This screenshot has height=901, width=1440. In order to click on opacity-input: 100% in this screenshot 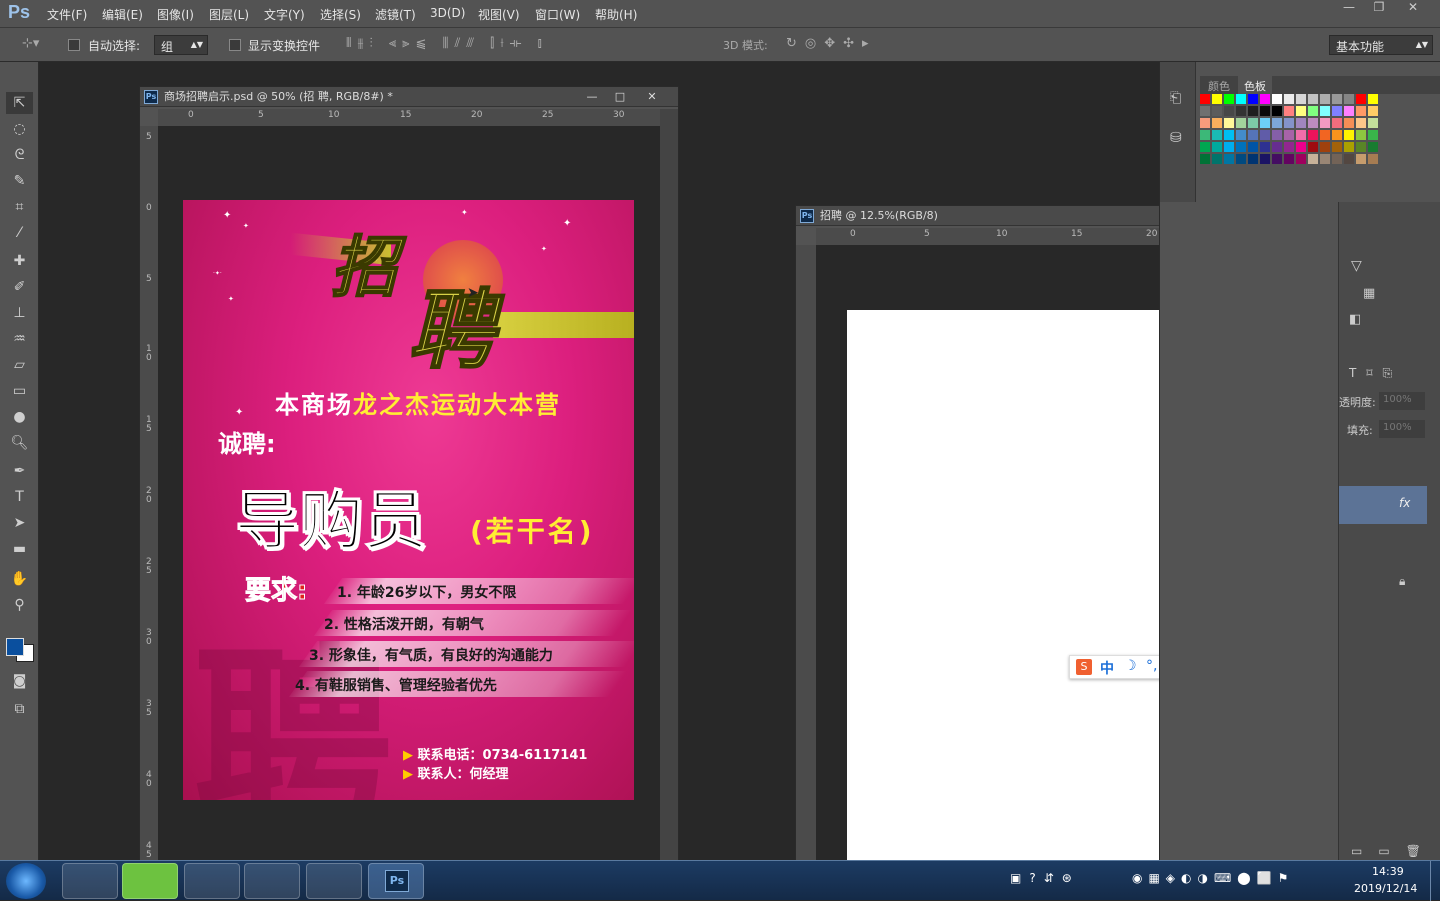, I will do `click(1402, 401)`.